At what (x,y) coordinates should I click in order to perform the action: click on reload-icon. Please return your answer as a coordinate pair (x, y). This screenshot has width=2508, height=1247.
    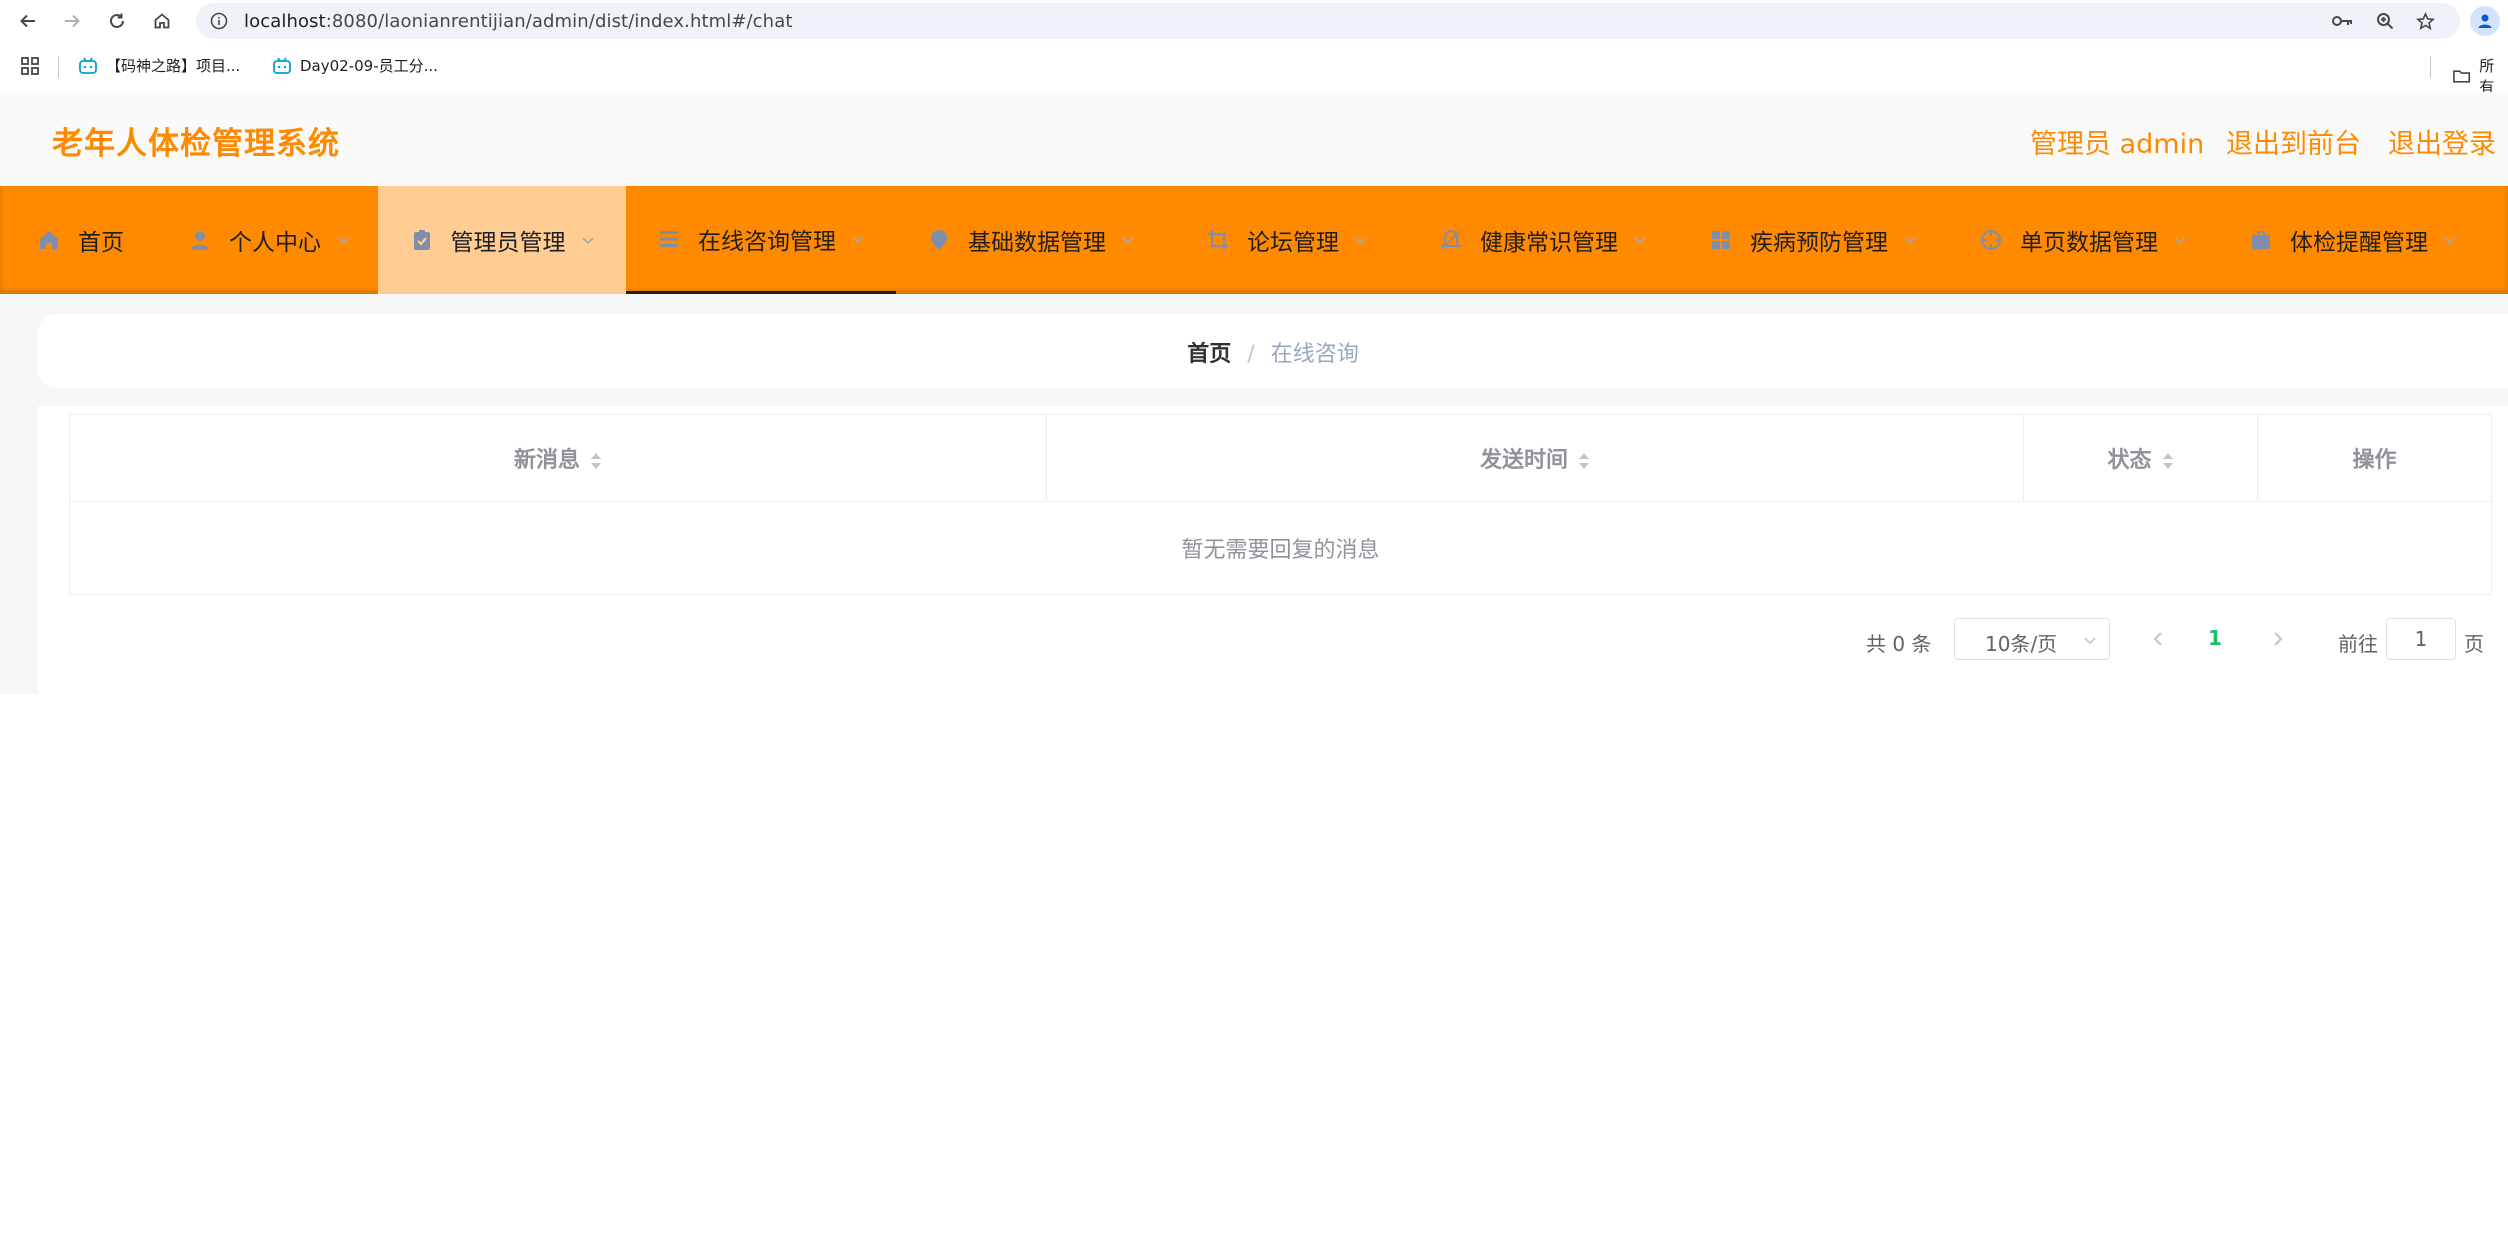
    Looking at the image, I should click on (117, 20).